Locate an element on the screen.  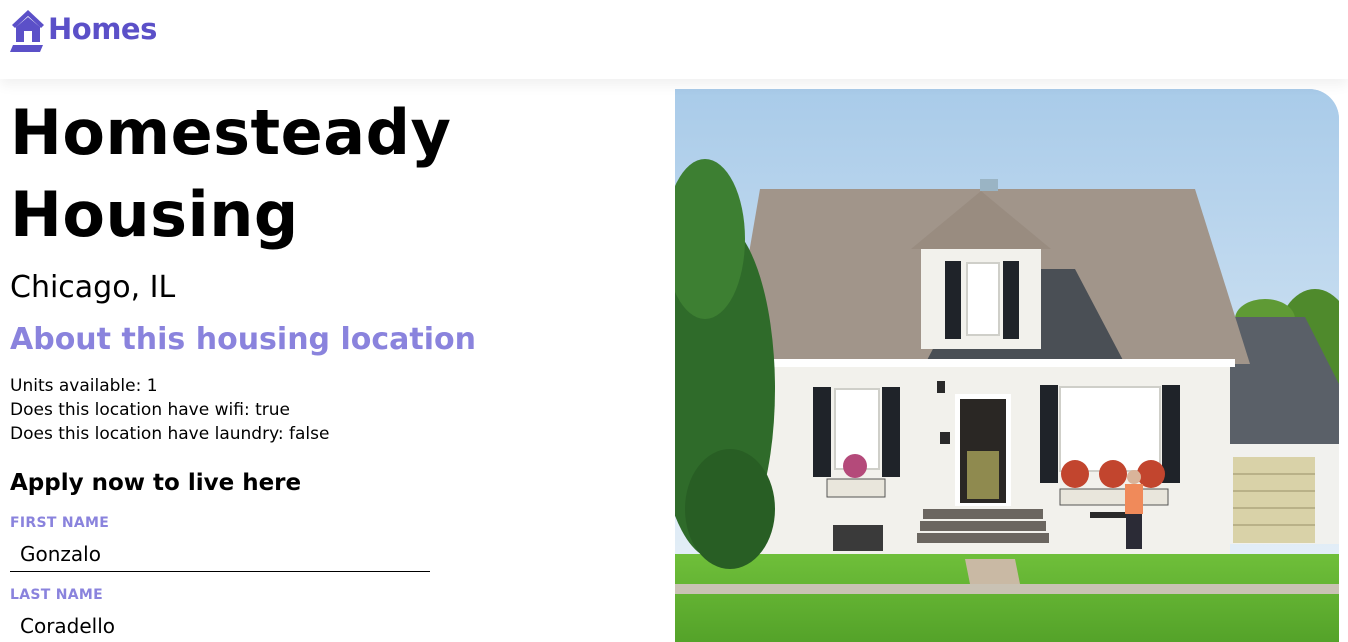
house-icon is located at coordinates (27, 31).